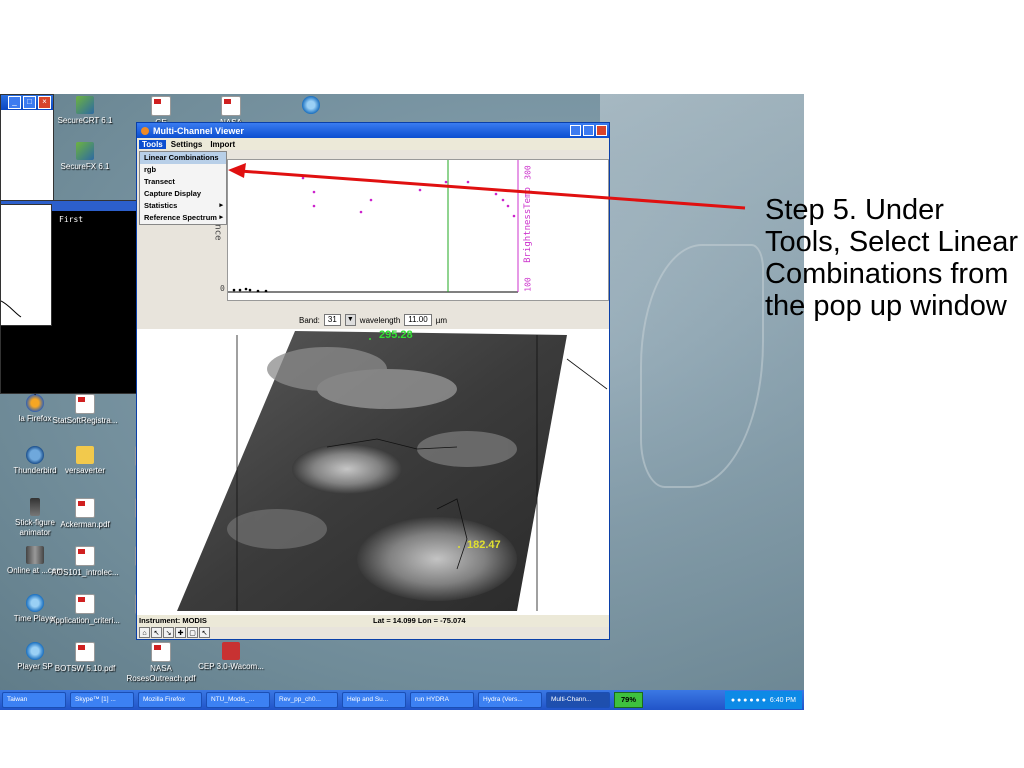  Describe the element at coordinates (204, 632) in the screenshot. I see `pointer-icon: ↖` at that location.